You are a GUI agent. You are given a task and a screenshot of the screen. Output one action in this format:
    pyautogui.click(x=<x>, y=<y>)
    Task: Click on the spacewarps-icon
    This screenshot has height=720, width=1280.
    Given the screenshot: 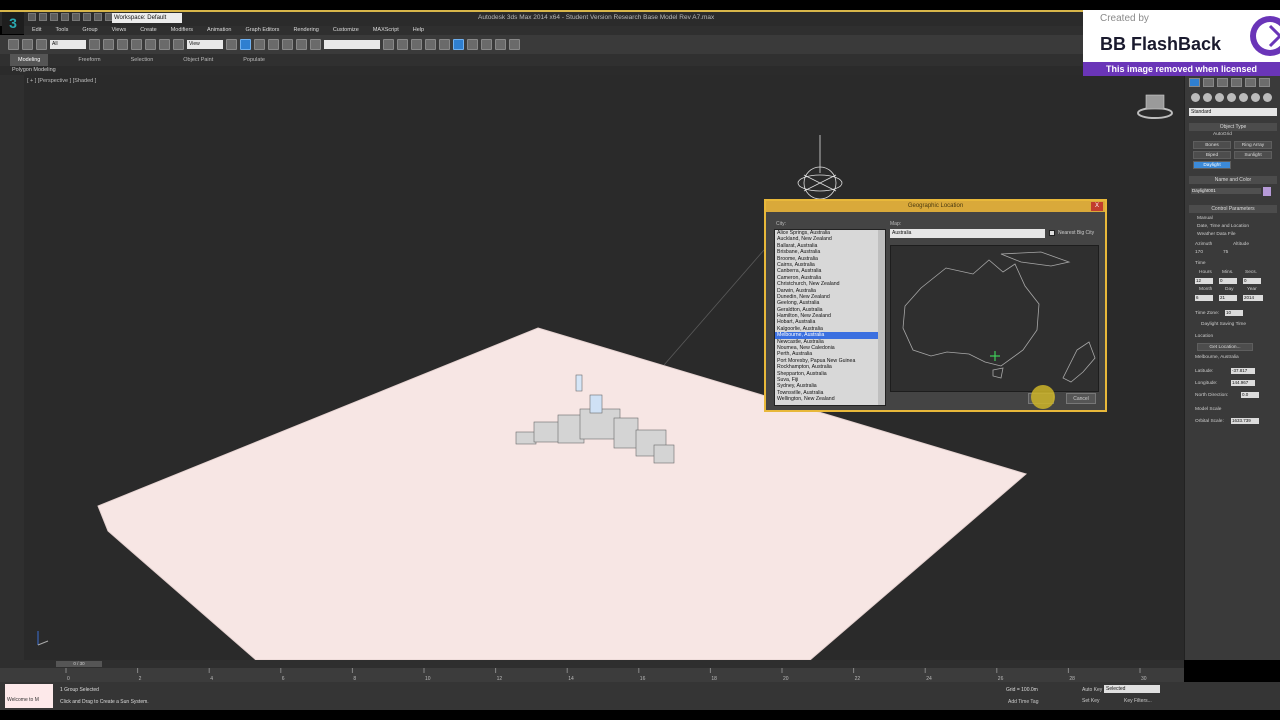 What is the action you would take?
    pyautogui.click(x=1255, y=97)
    